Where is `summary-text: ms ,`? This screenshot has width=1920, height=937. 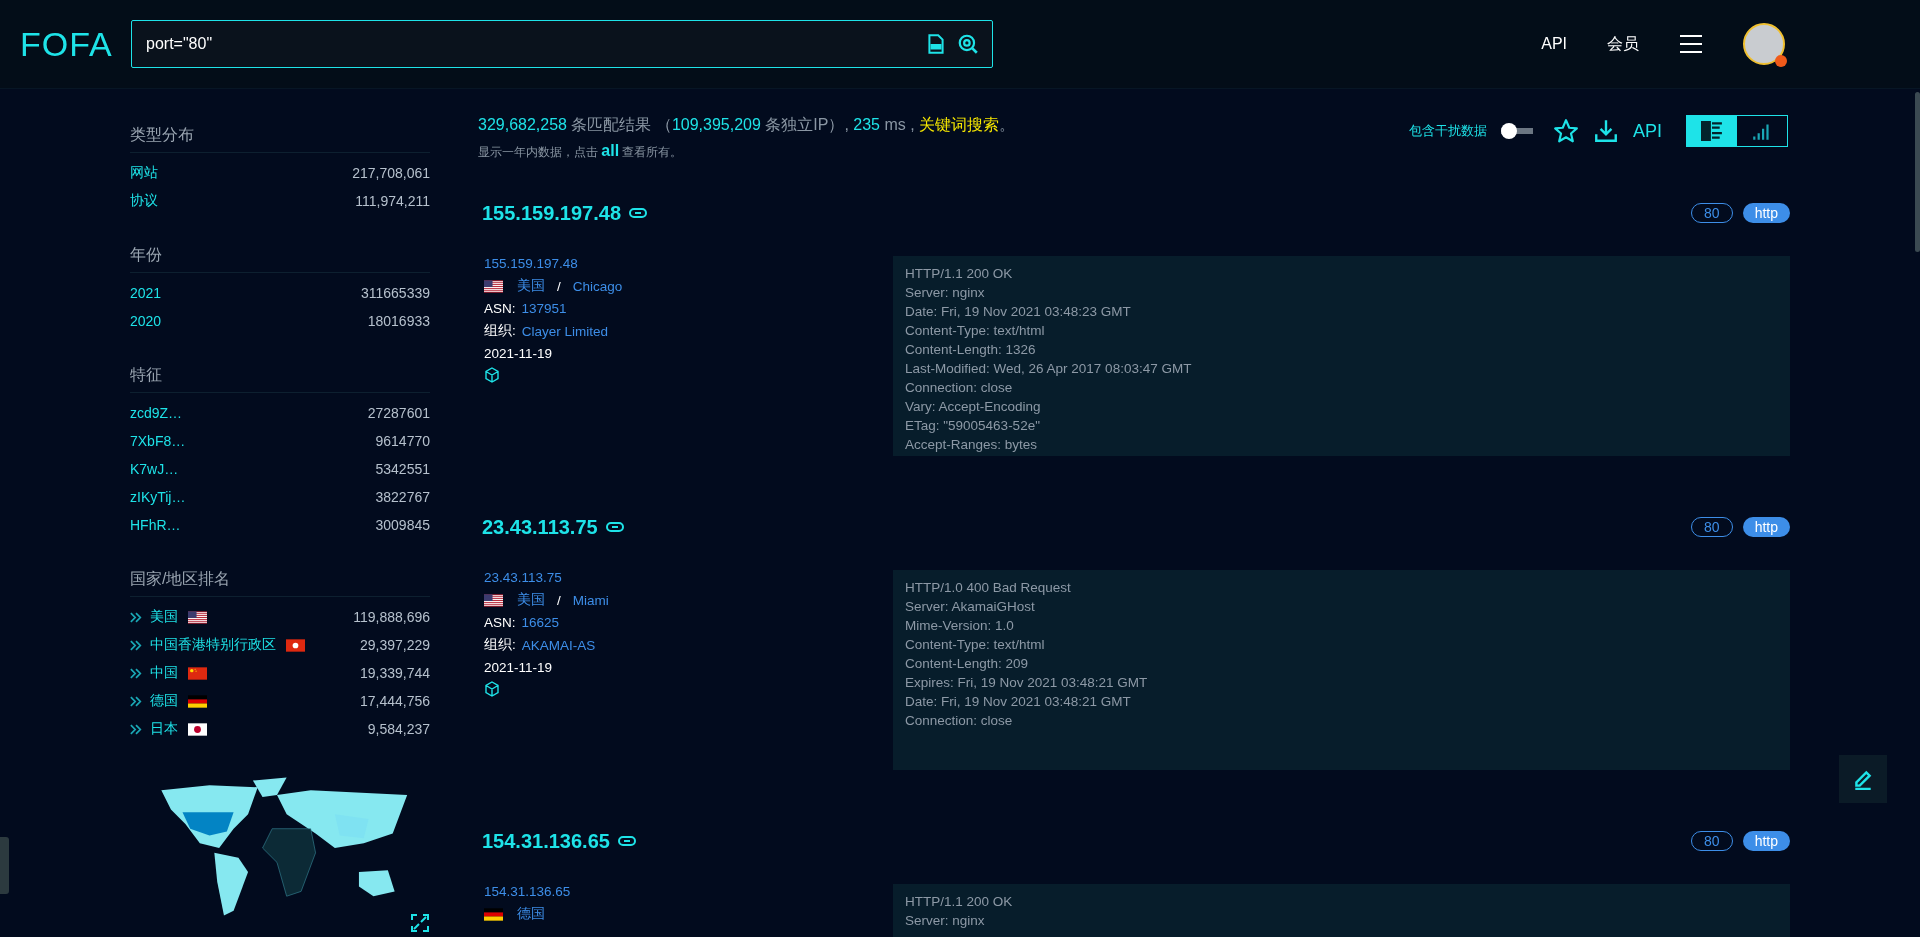 summary-text: ms , is located at coordinates (899, 124).